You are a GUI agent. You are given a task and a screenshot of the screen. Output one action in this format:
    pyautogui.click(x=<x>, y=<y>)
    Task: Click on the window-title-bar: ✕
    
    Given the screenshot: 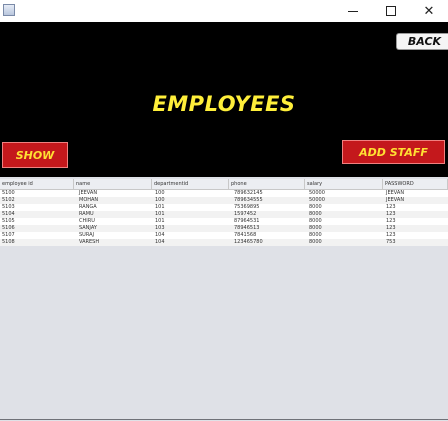 What is the action you would take?
    pyautogui.click(x=224, y=11)
    